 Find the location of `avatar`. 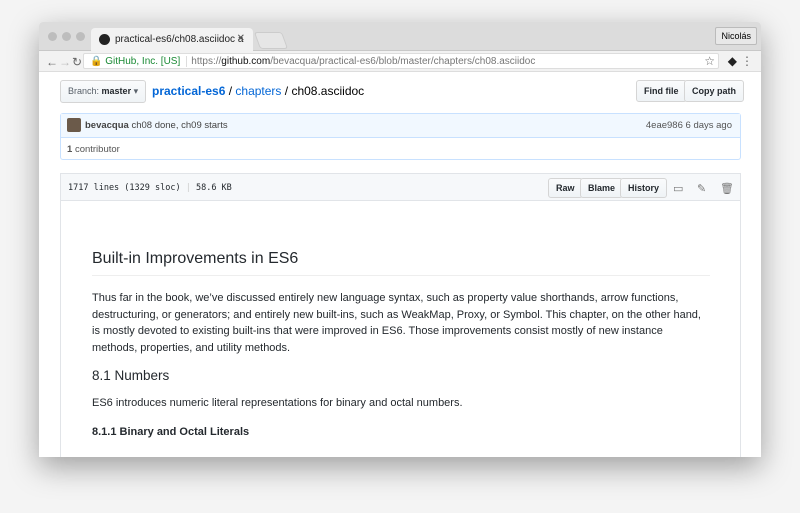

avatar is located at coordinates (74, 125).